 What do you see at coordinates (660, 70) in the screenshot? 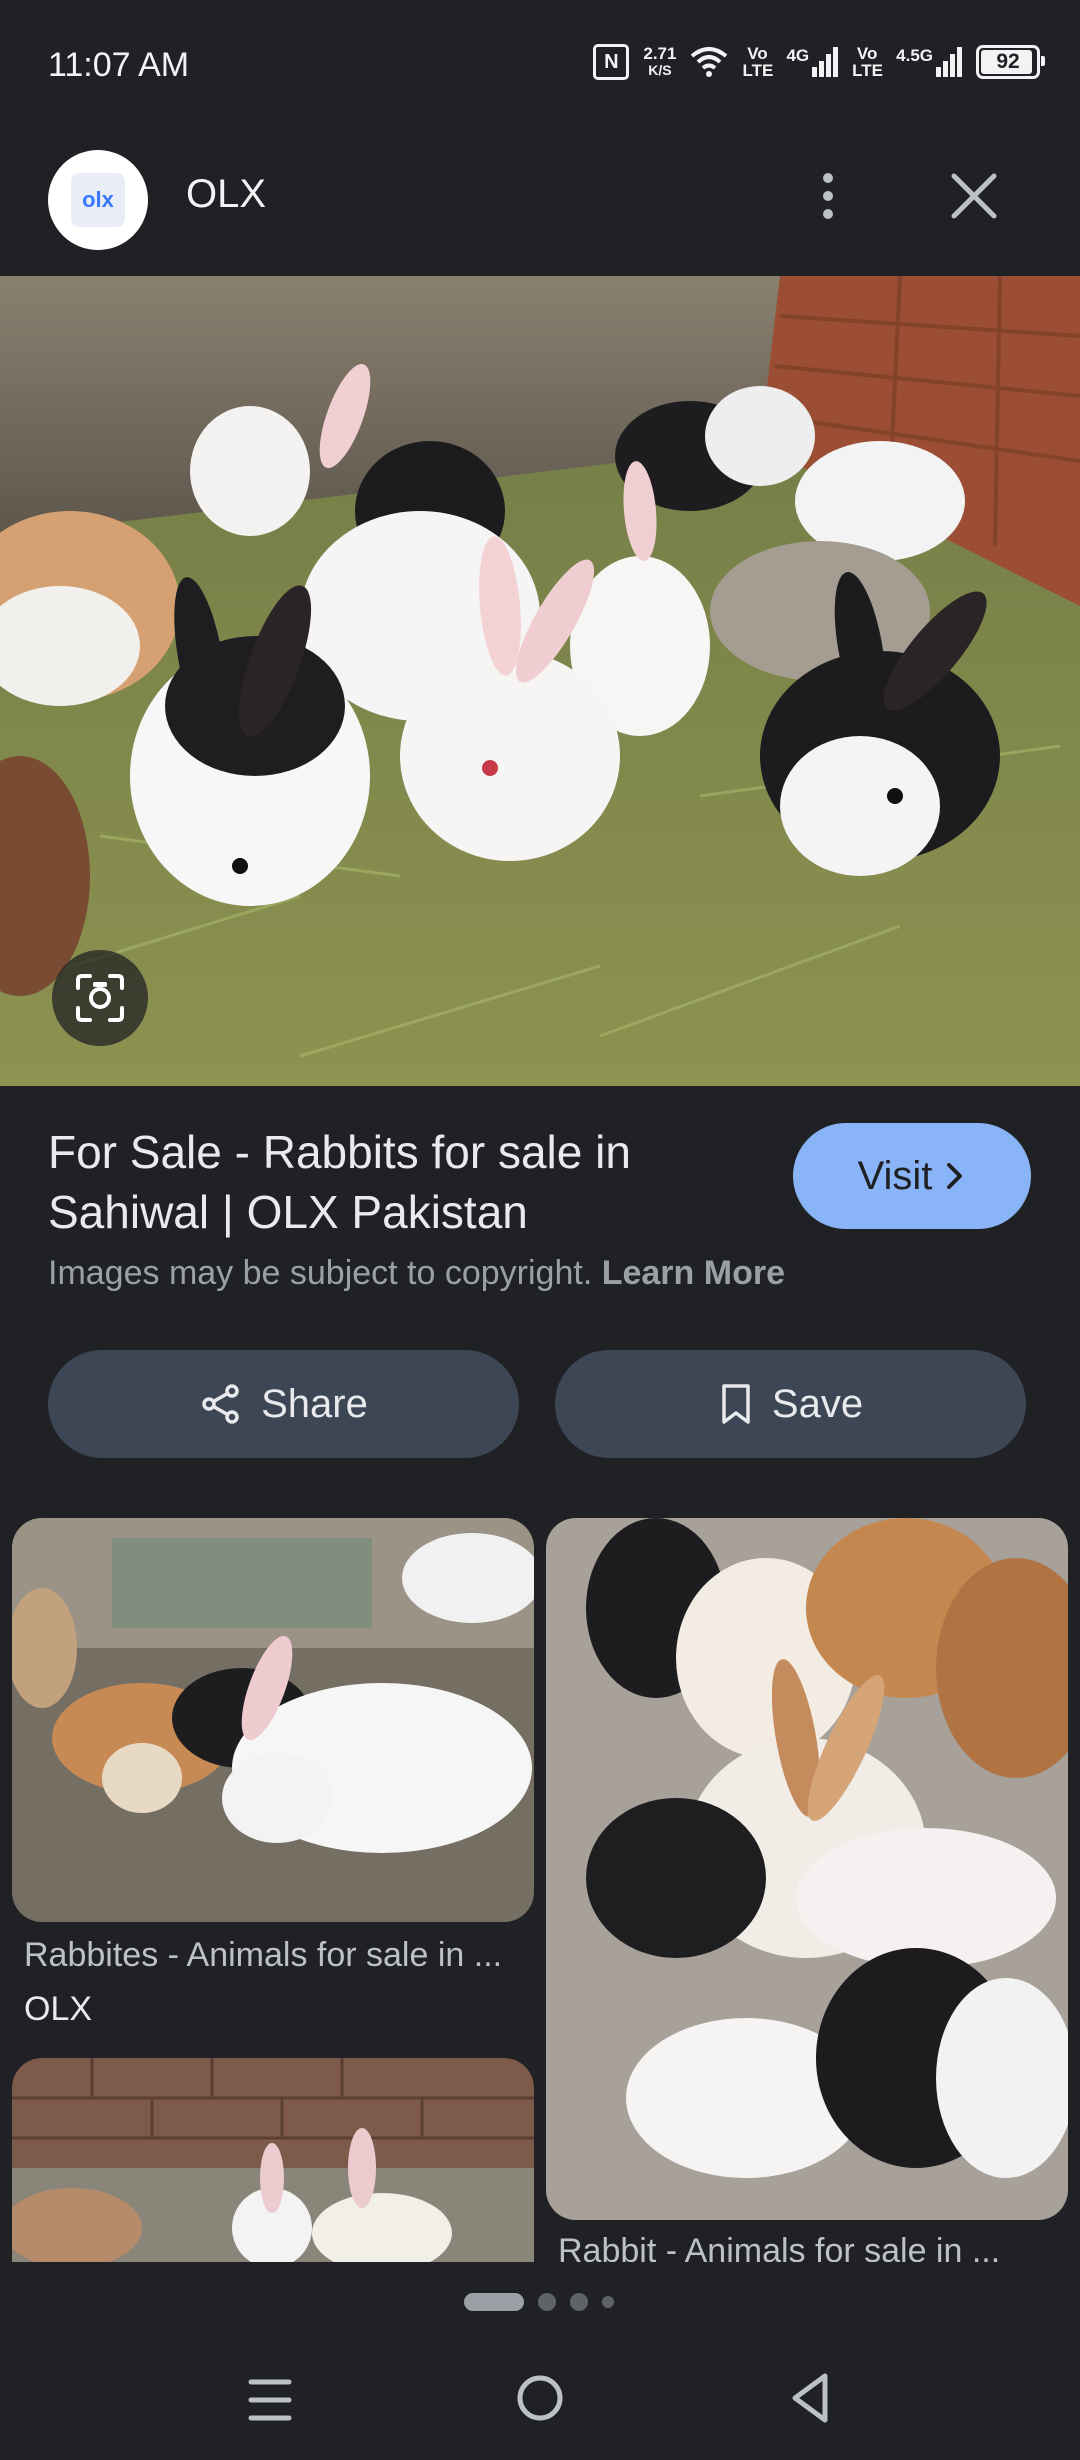
I see `network-speed-unit: K/S` at bounding box center [660, 70].